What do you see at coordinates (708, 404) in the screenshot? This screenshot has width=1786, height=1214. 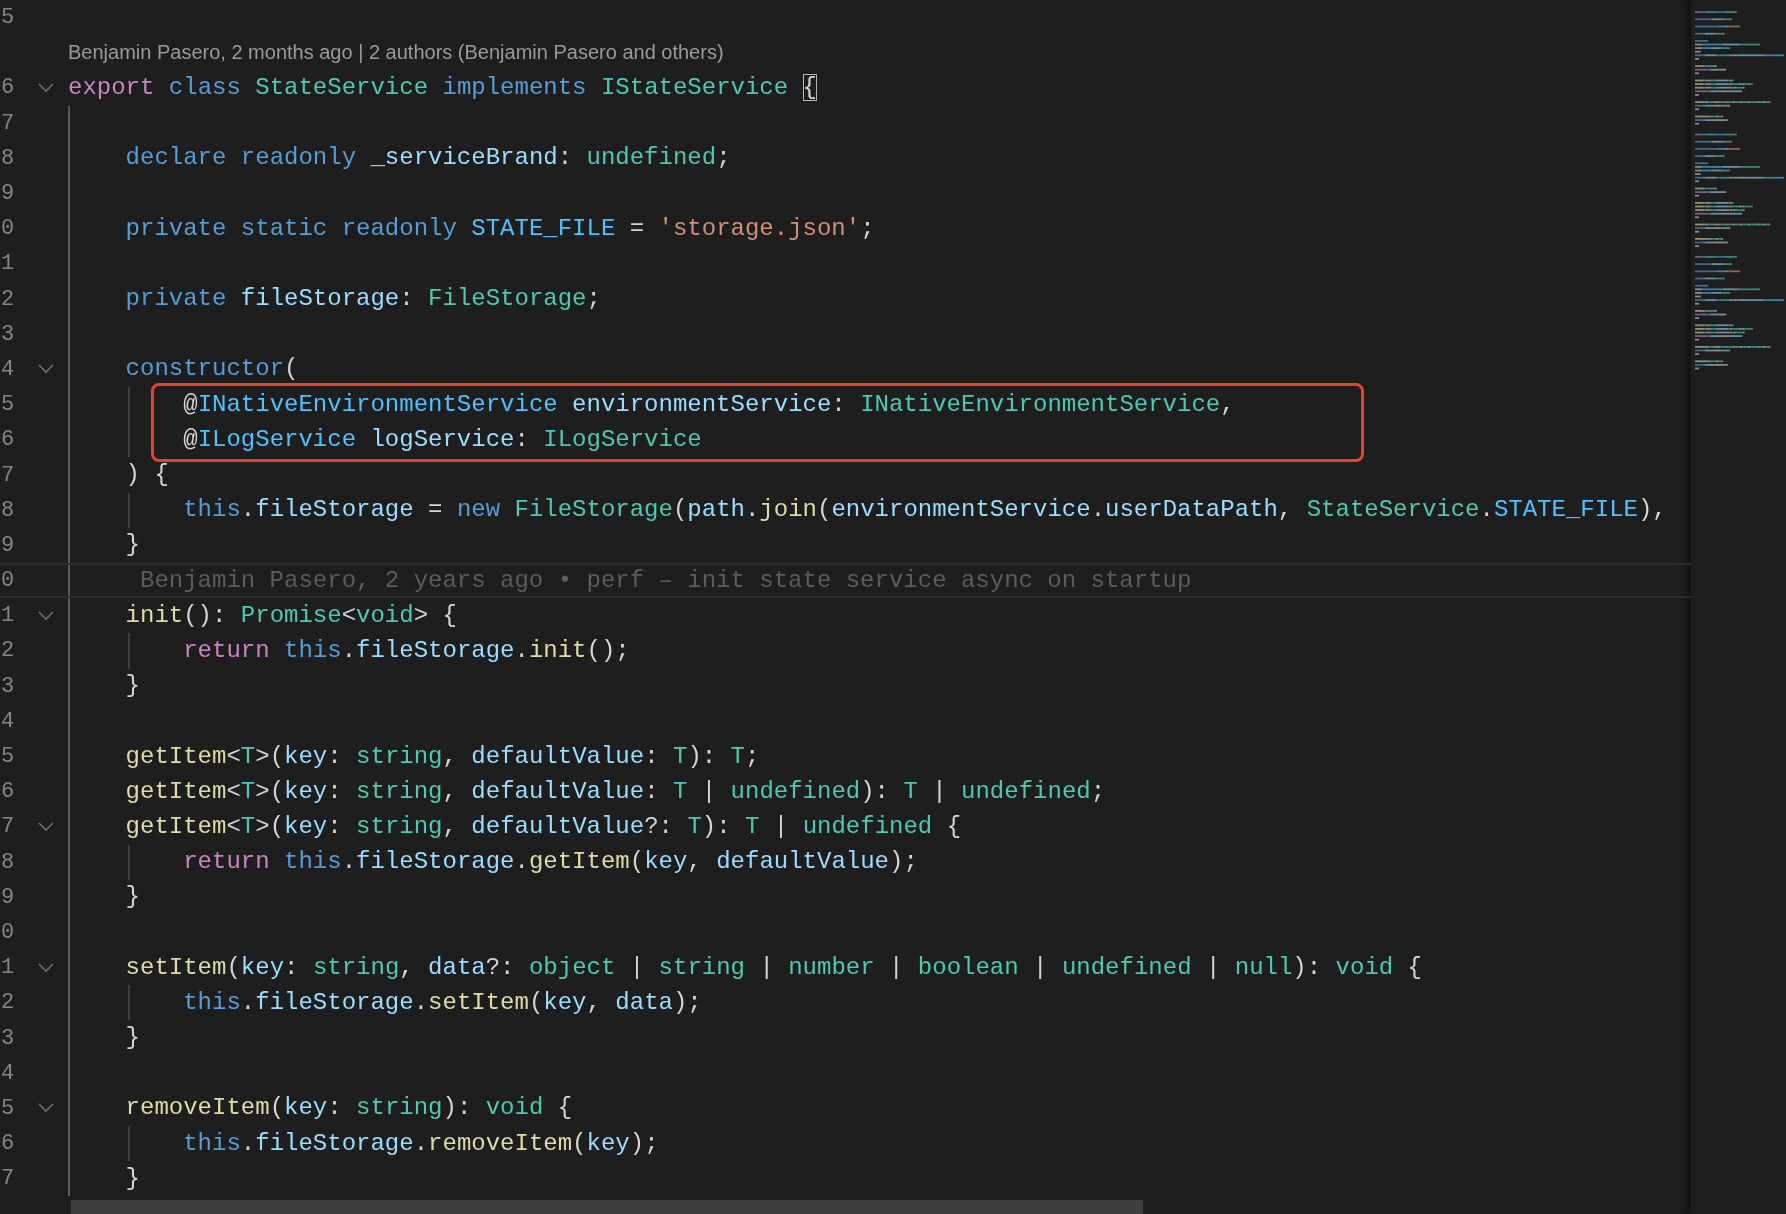 I see `code-line: @INativeEnvironmentService environmentService: INativeEnvironmentService,` at bounding box center [708, 404].